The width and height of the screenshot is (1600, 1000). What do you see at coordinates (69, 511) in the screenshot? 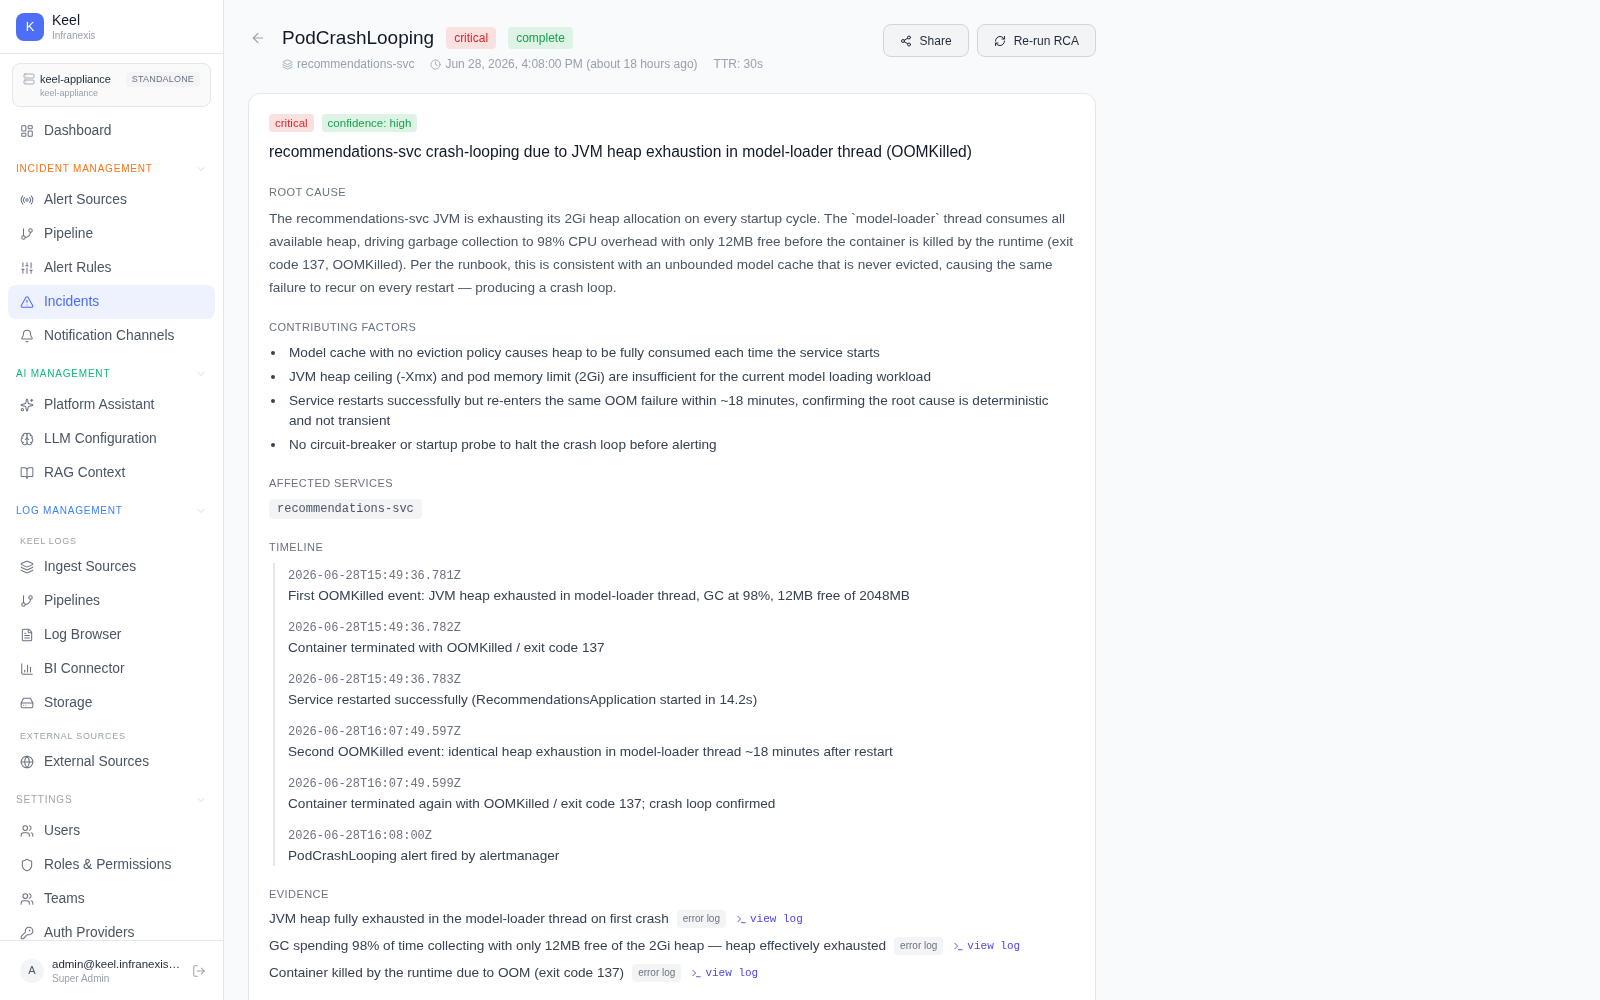
I see `section-title: LOG MANAGEMENT` at bounding box center [69, 511].